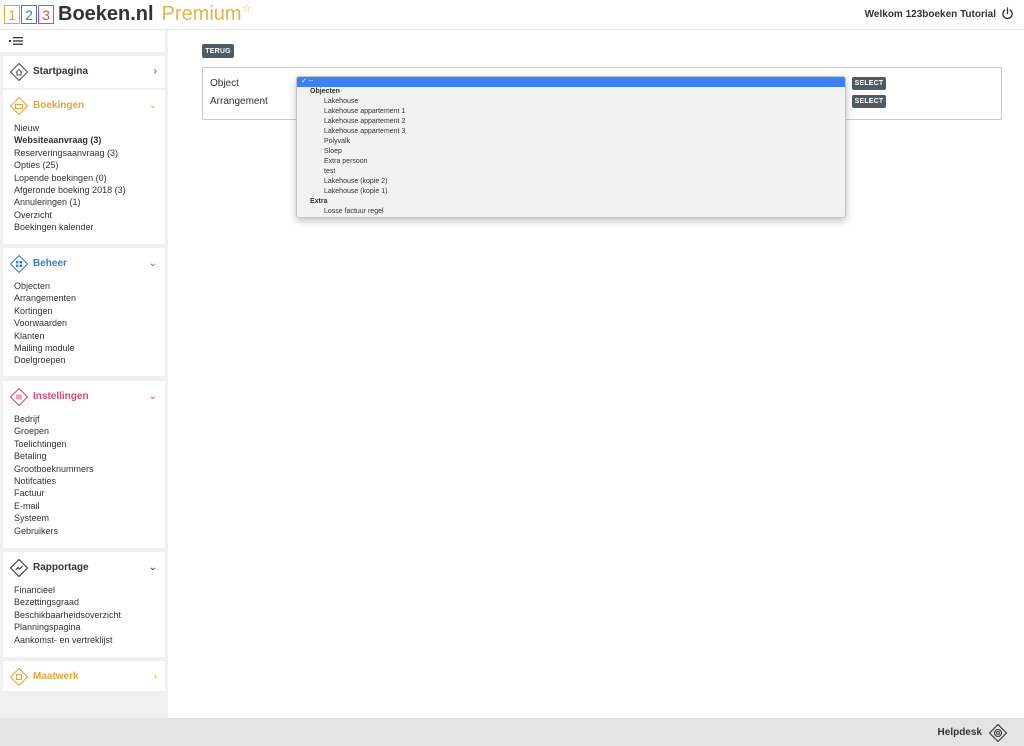  I want to click on sidebar-label-maatwerk: Maatwerk, so click(56, 676).